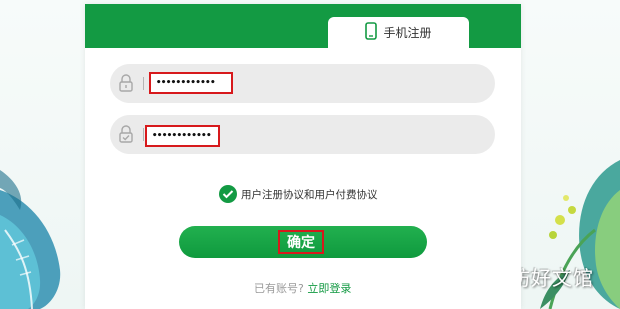  What do you see at coordinates (186, 83) in the screenshot?
I see `password-value: ••••••••••••` at bounding box center [186, 83].